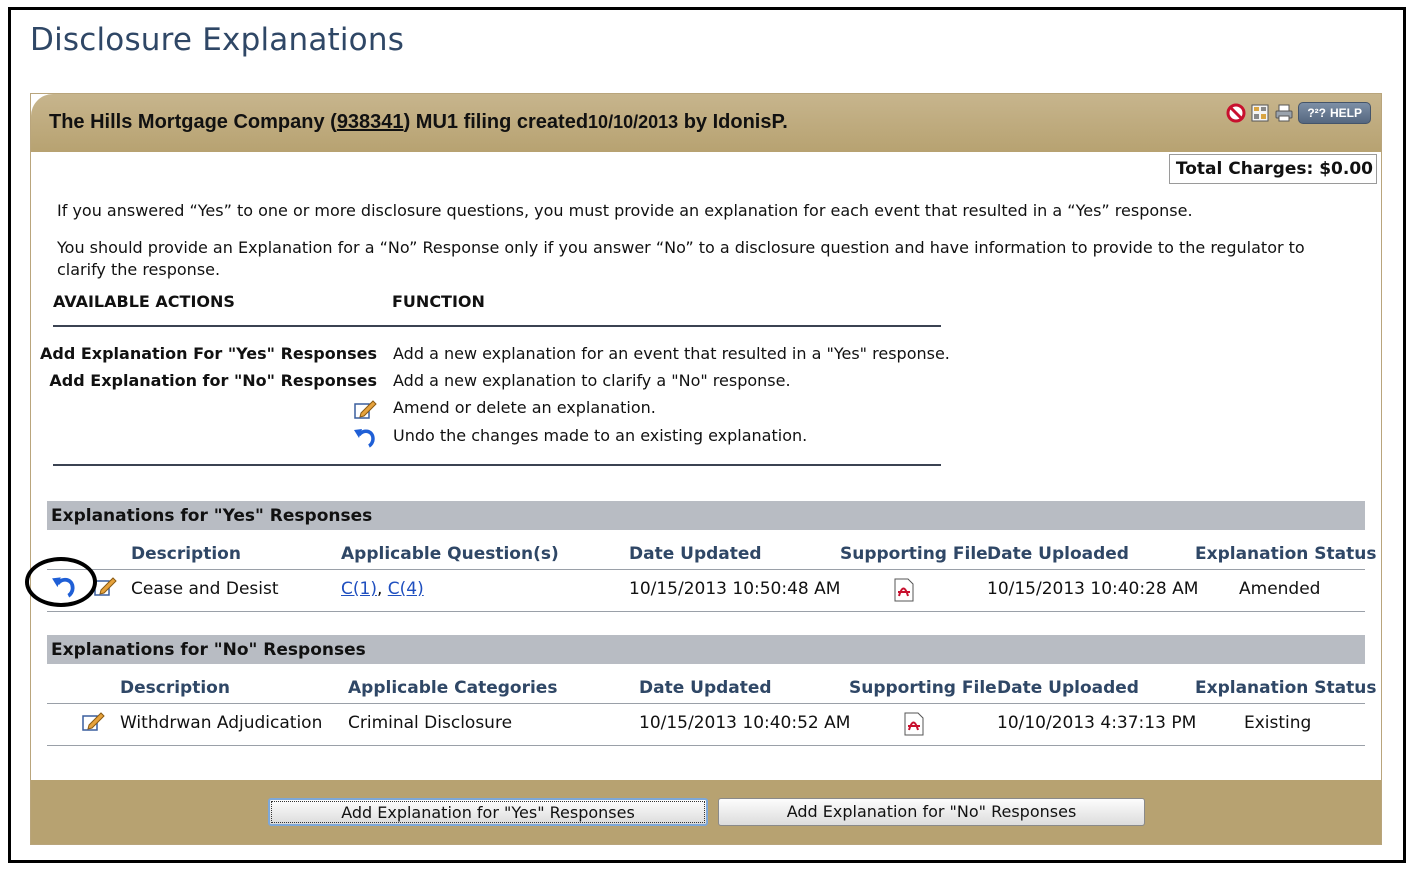  Describe the element at coordinates (1236, 113) in the screenshot. I see `no-entry-icon` at that location.